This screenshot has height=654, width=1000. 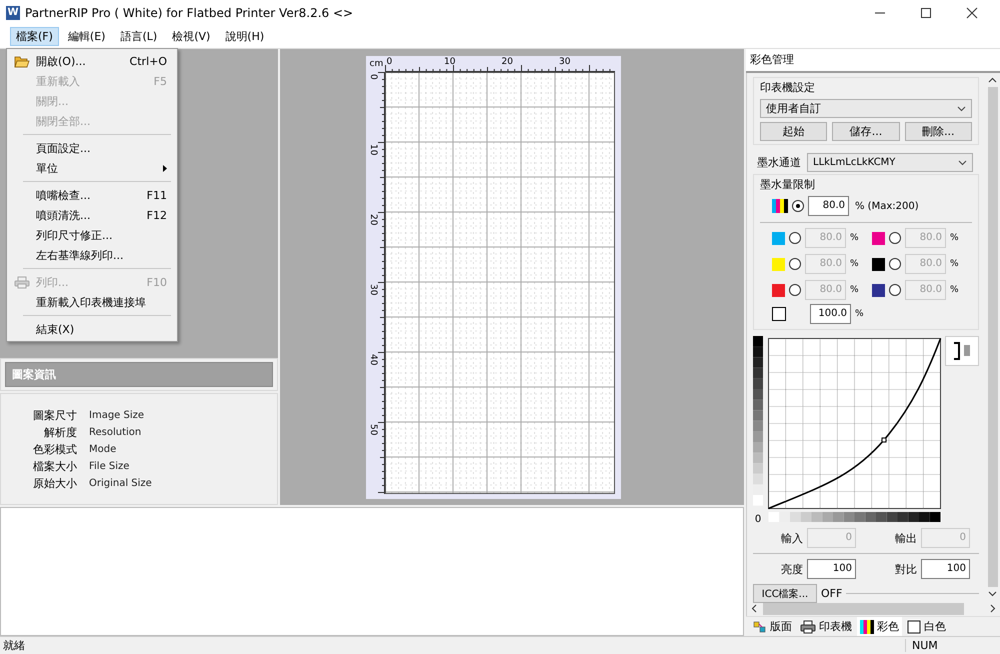 What do you see at coordinates (873, 61) in the screenshot?
I see `panel-title: 彩色管理` at bounding box center [873, 61].